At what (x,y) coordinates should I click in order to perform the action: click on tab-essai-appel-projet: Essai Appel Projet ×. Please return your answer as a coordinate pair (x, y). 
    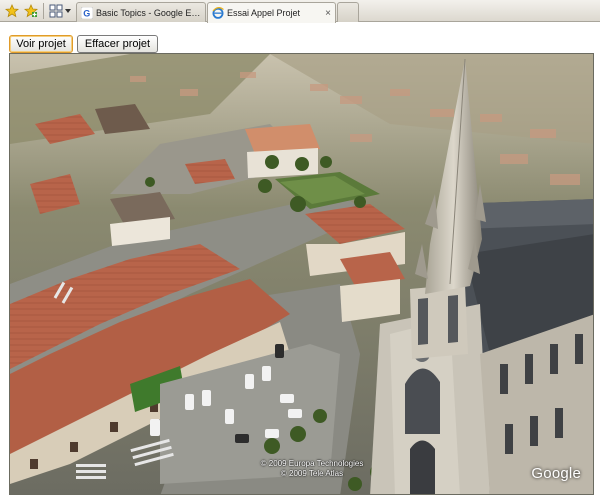
    Looking at the image, I should click on (271, 12).